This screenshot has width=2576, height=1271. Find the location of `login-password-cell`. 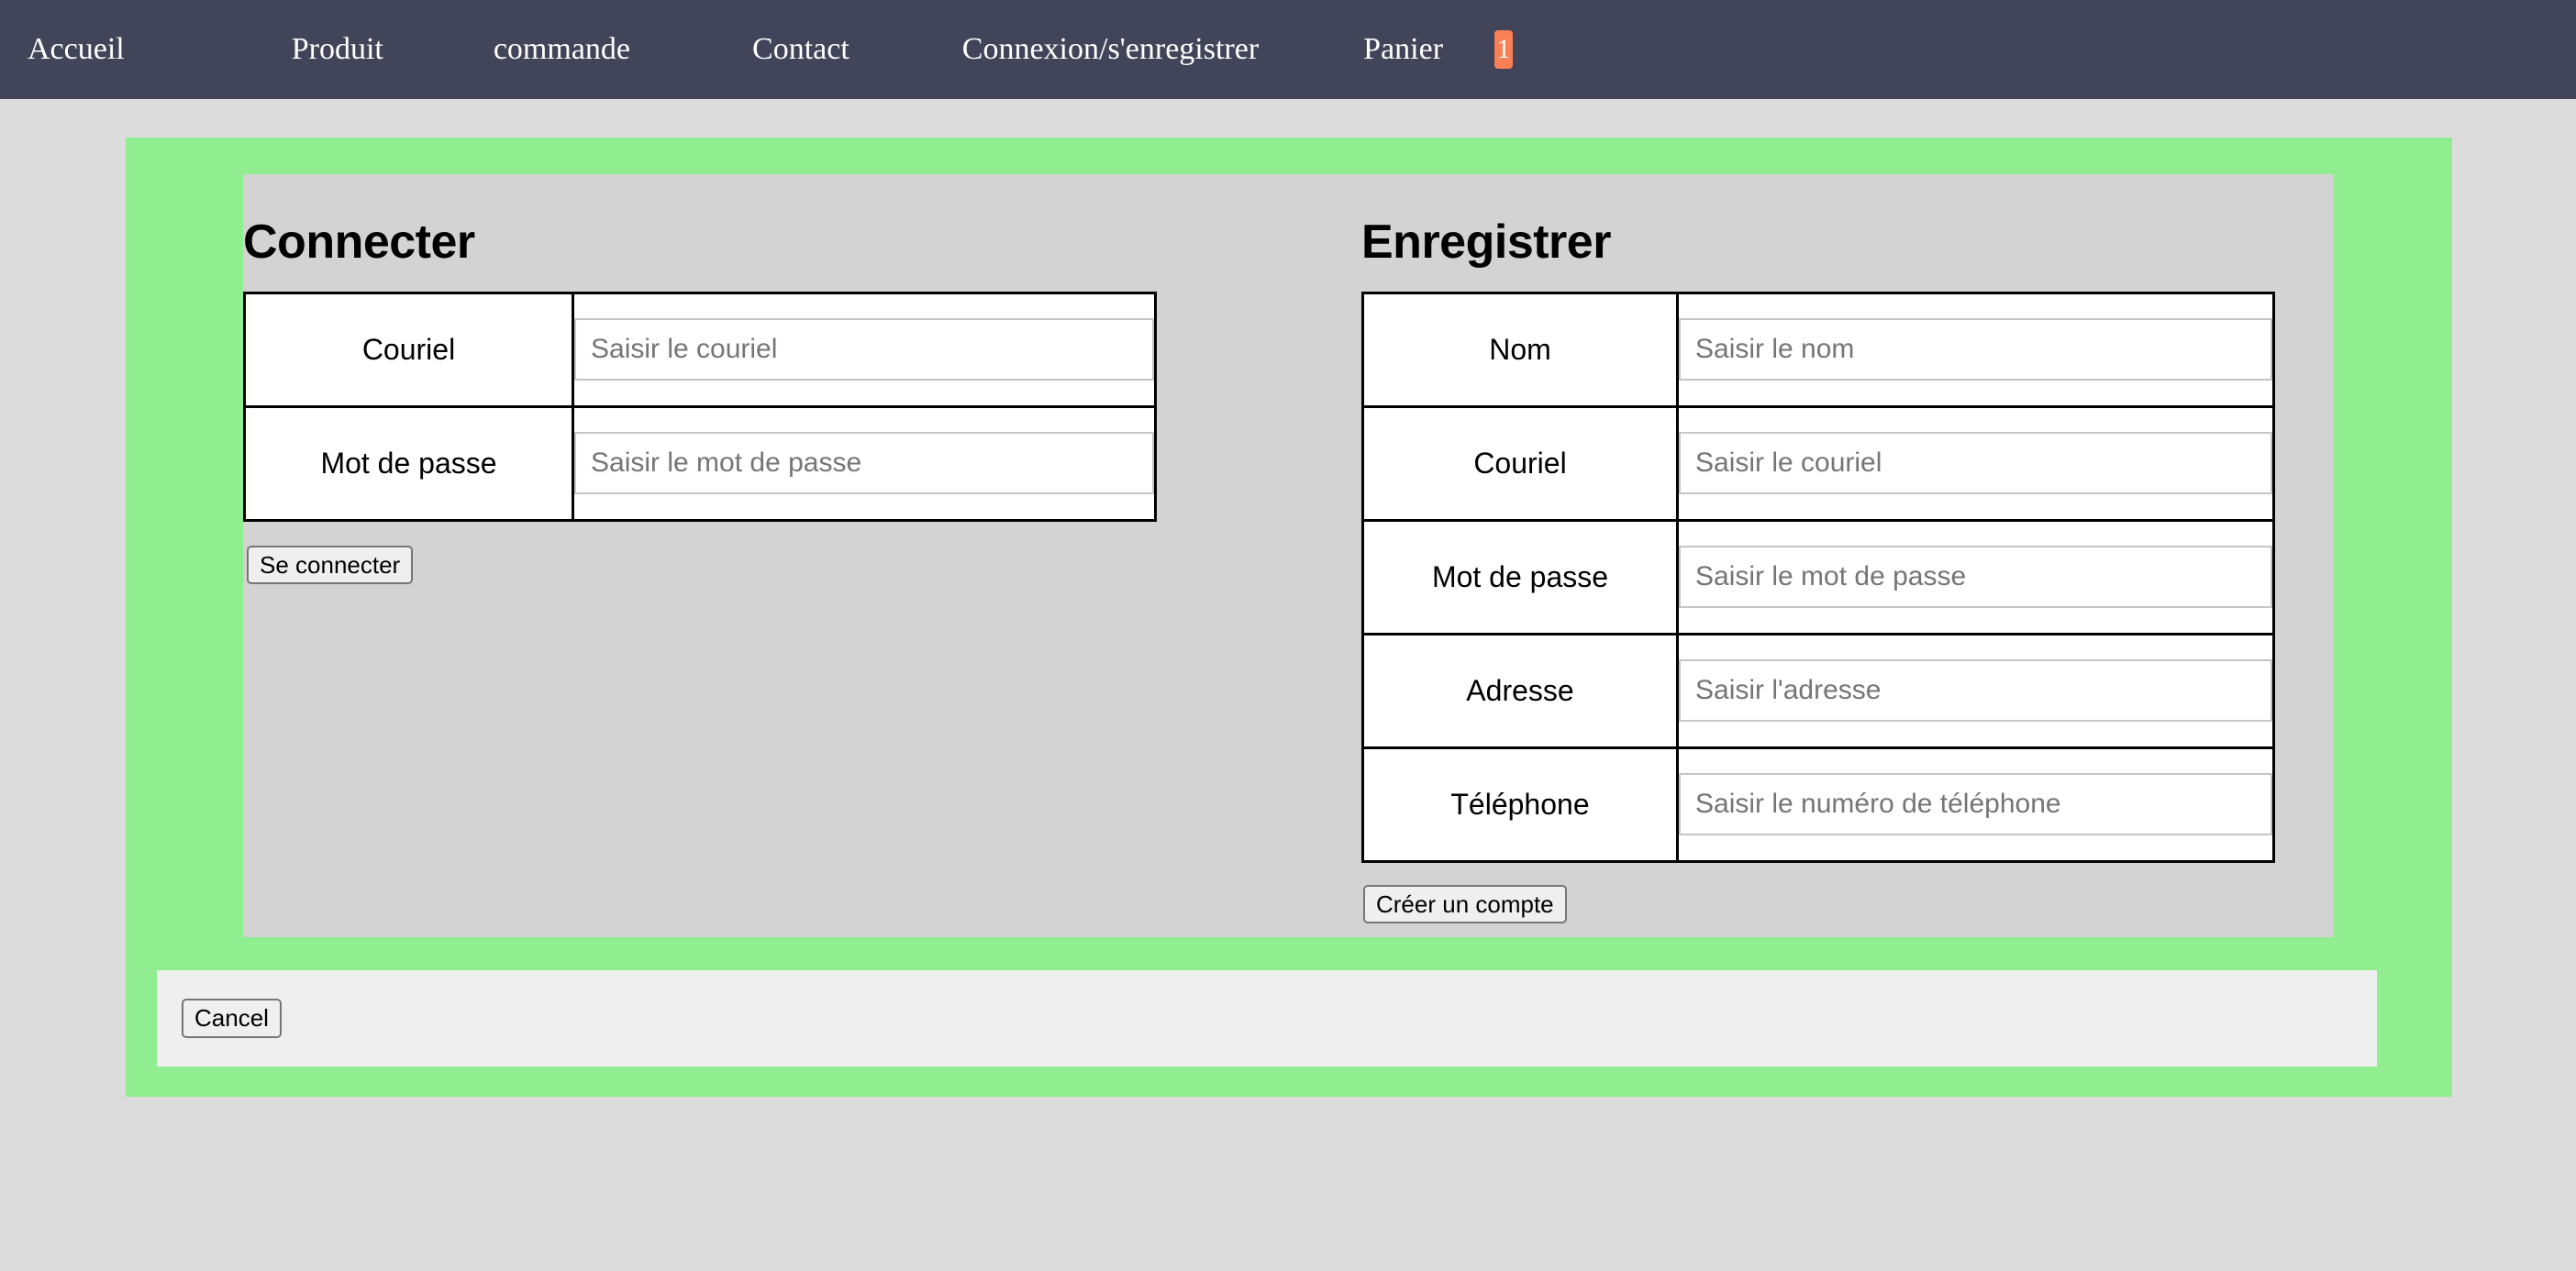

login-password-cell is located at coordinates (864, 463).